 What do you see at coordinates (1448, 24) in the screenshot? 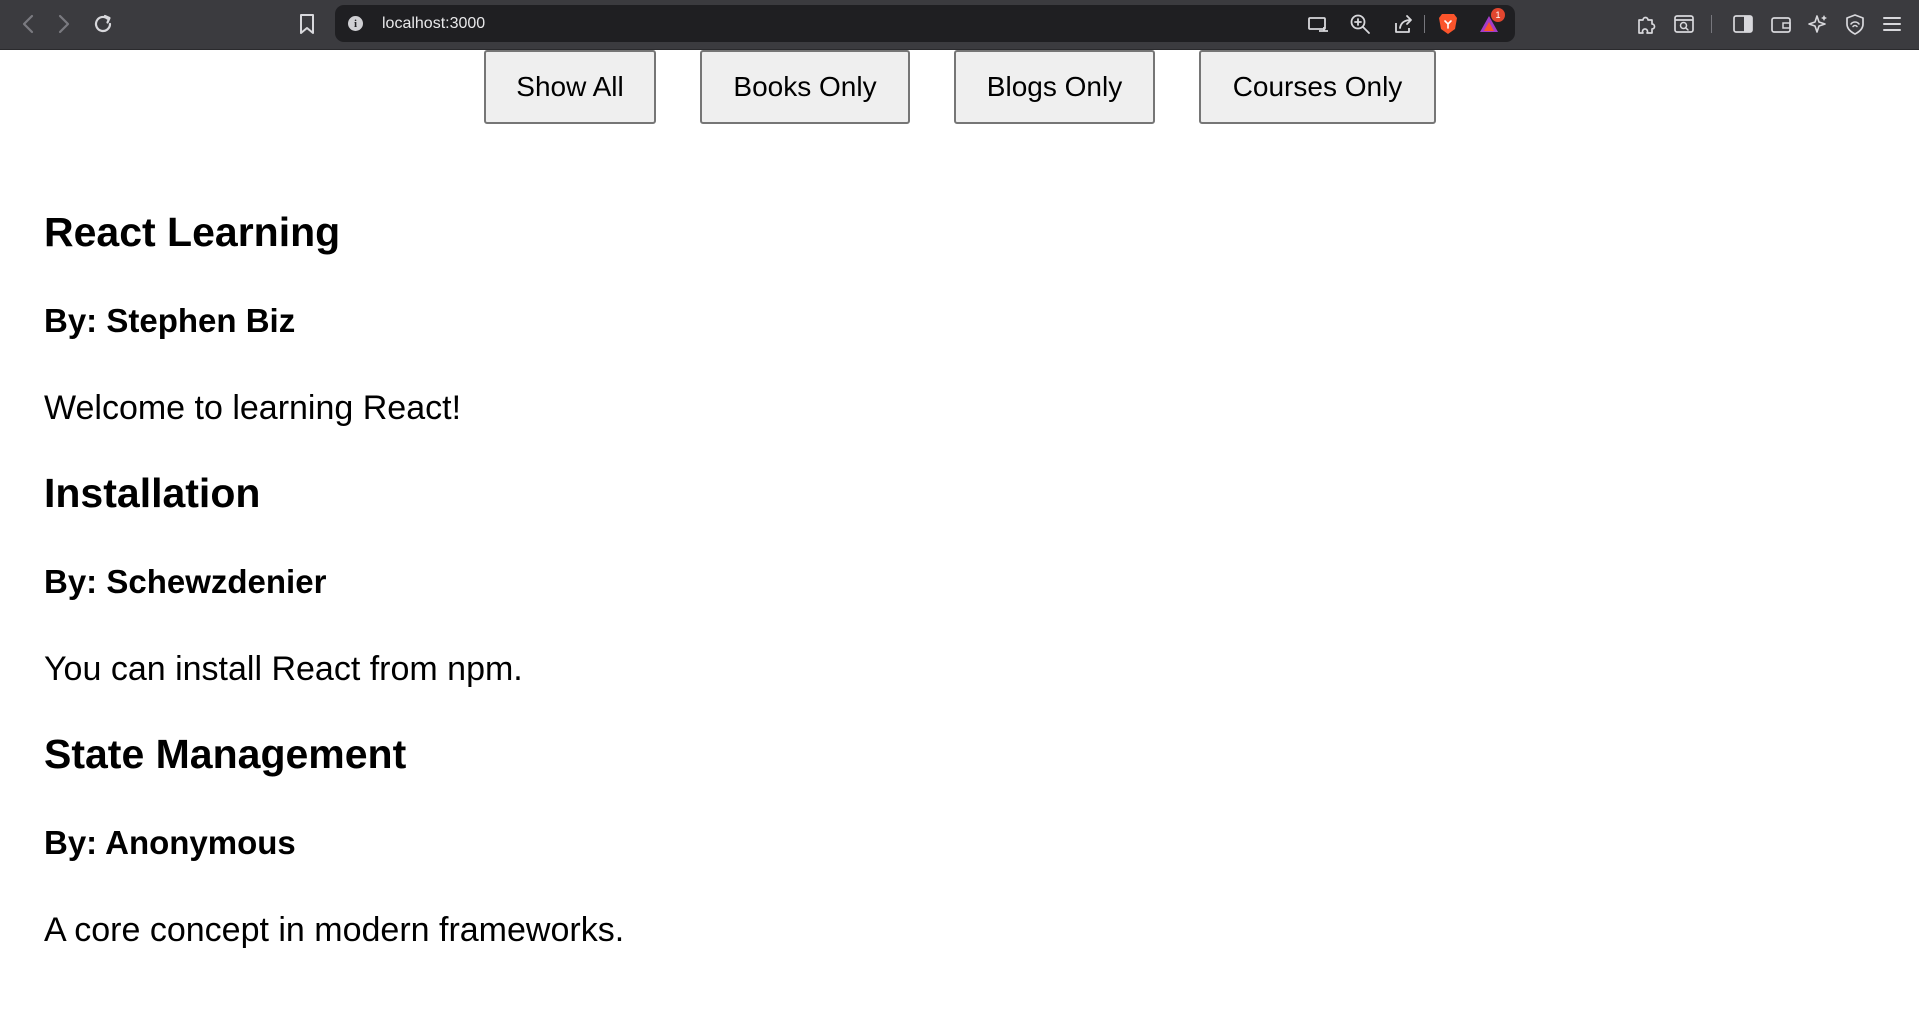
I see `brave-shields-icon` at bounding box center [1448, 24].